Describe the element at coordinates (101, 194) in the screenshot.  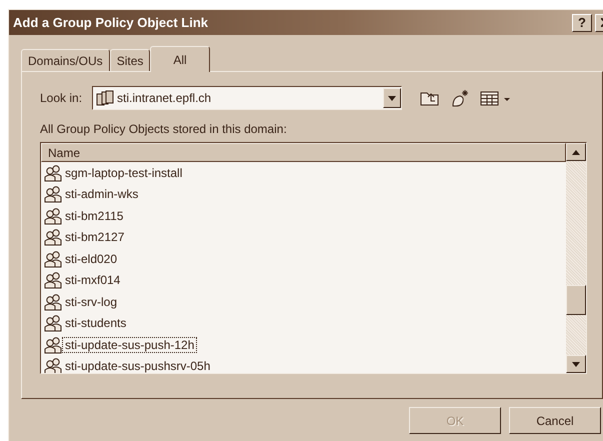
I see `list-item: sti-admin-wks` at that location.